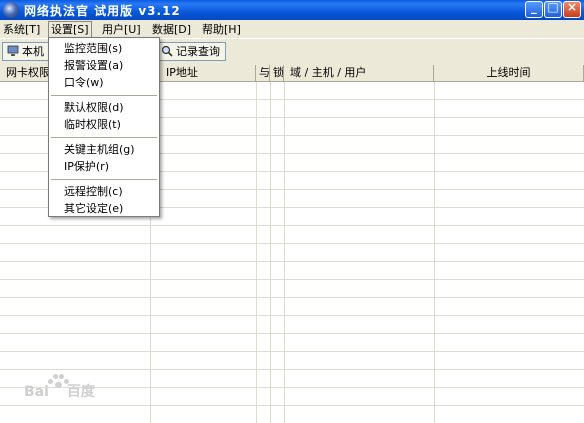 This screenshot has height=423, width=584. Describe the element at coordinates (93, 49) in the screenshot. I see `menu-item-monitor-range: 监控范围(s)` at that location.